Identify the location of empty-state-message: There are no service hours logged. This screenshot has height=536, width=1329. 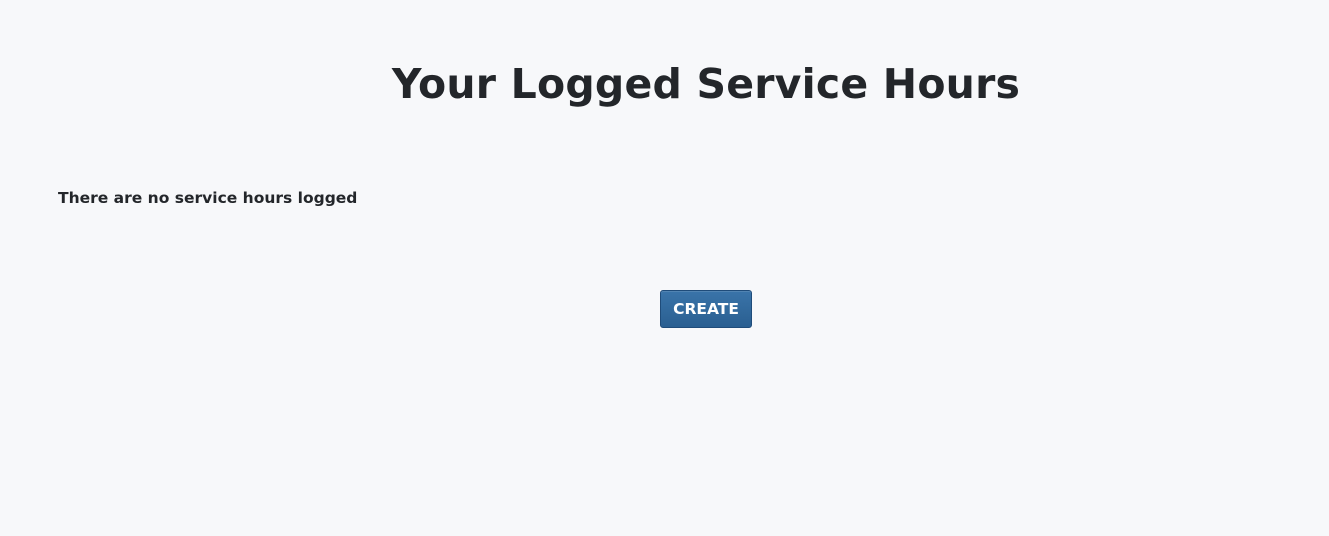
(208, 198).